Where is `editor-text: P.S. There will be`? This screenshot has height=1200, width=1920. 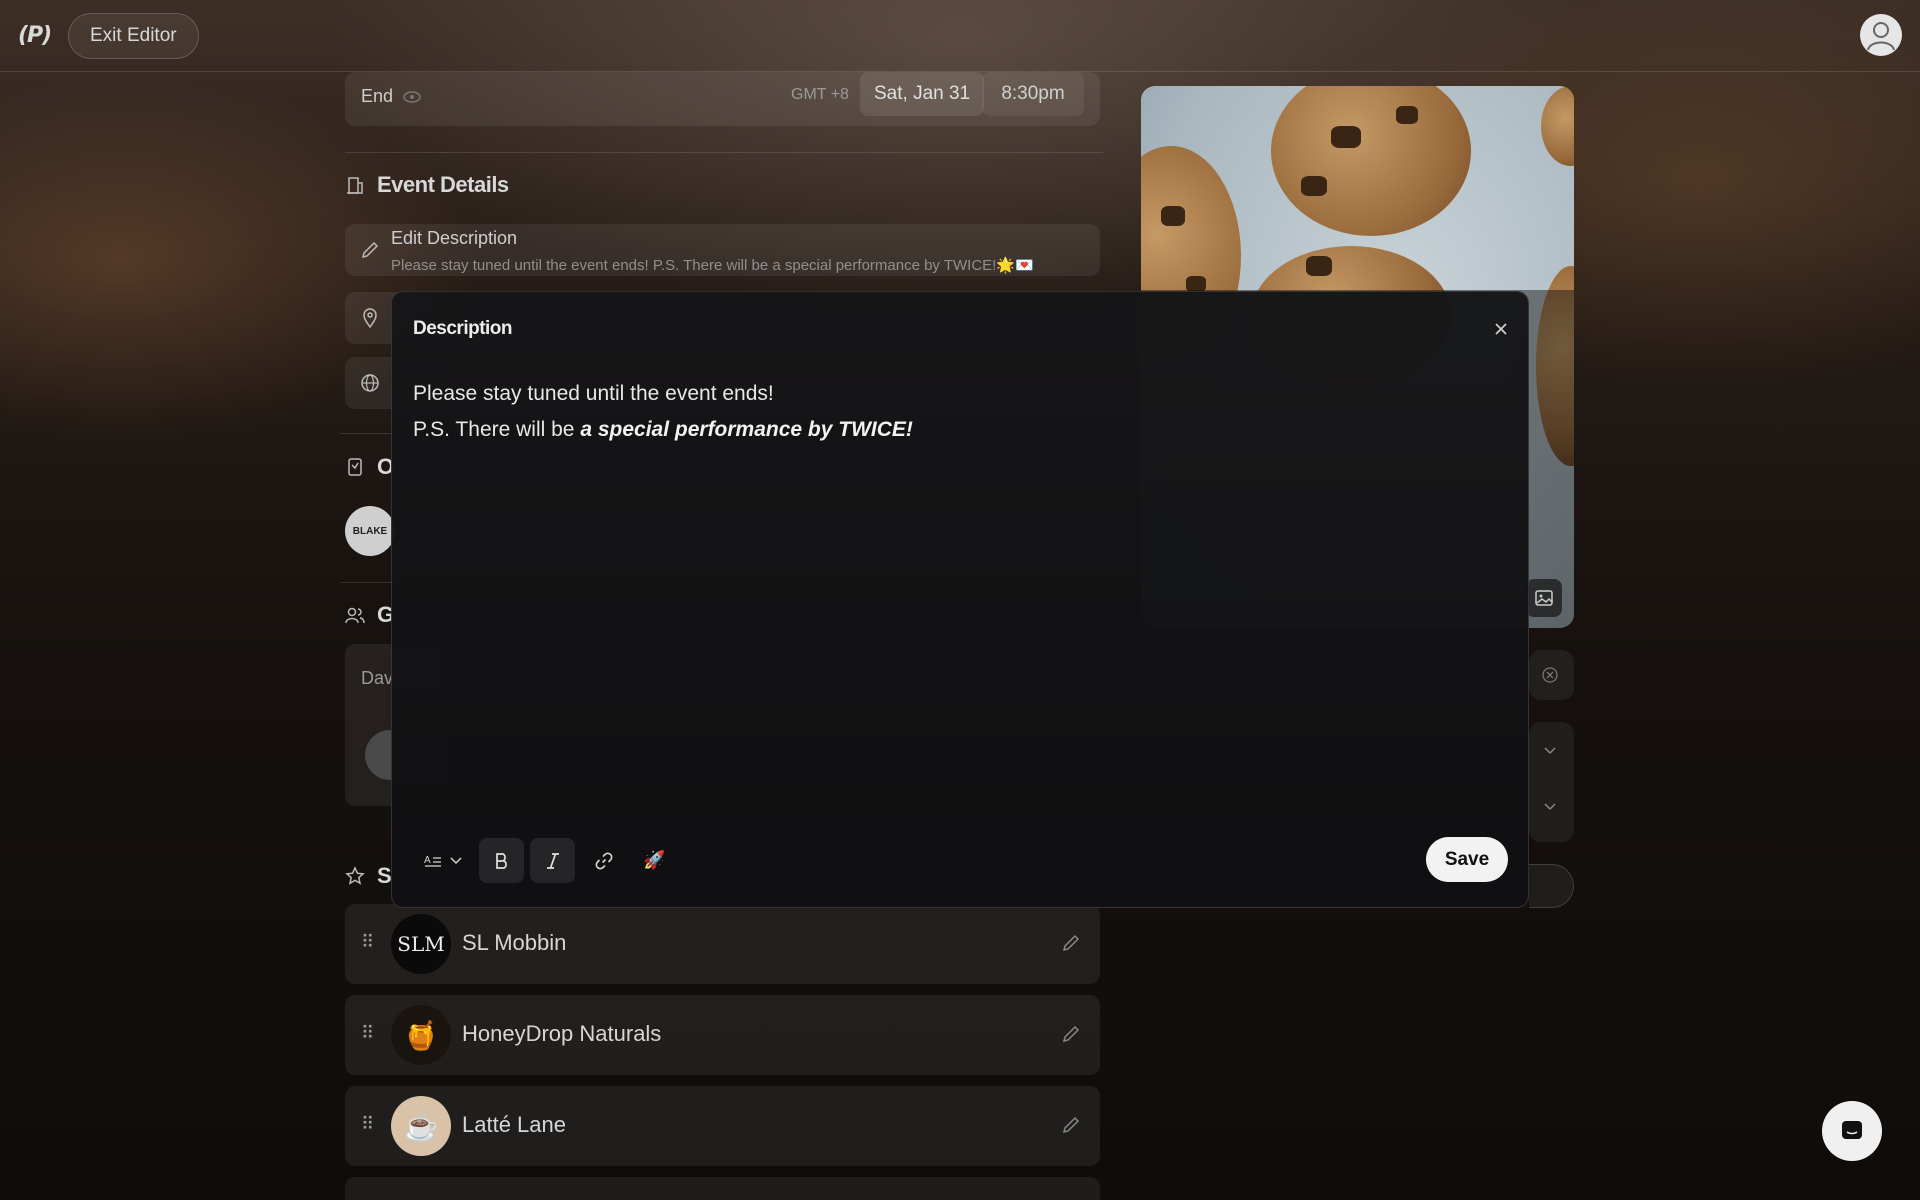
editor-text: P.S. There will be is located at coordinates (497, 429).